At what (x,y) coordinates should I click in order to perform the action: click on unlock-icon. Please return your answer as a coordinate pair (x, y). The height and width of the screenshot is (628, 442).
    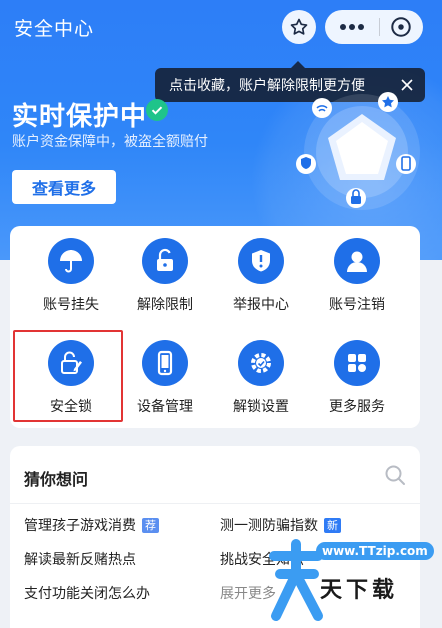
    Looking at the image, I should click on (165, 261).